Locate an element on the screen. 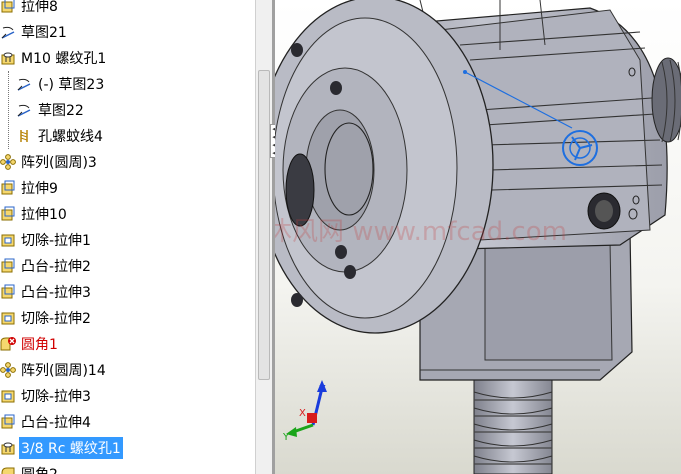 The image size is (681, 474). tree-item: 切除-拉伸1 is located at coordinates (46, 240).